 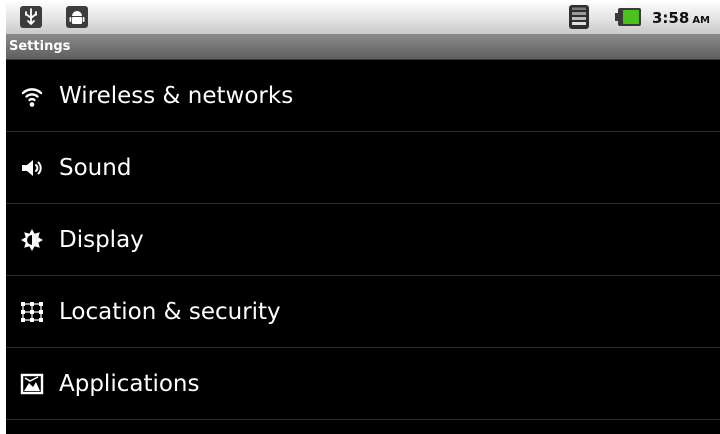 What do you see at coordinates (363, 47) in the screenshot?
I see `title-bar: Settings` at bounding box center [363, 47].